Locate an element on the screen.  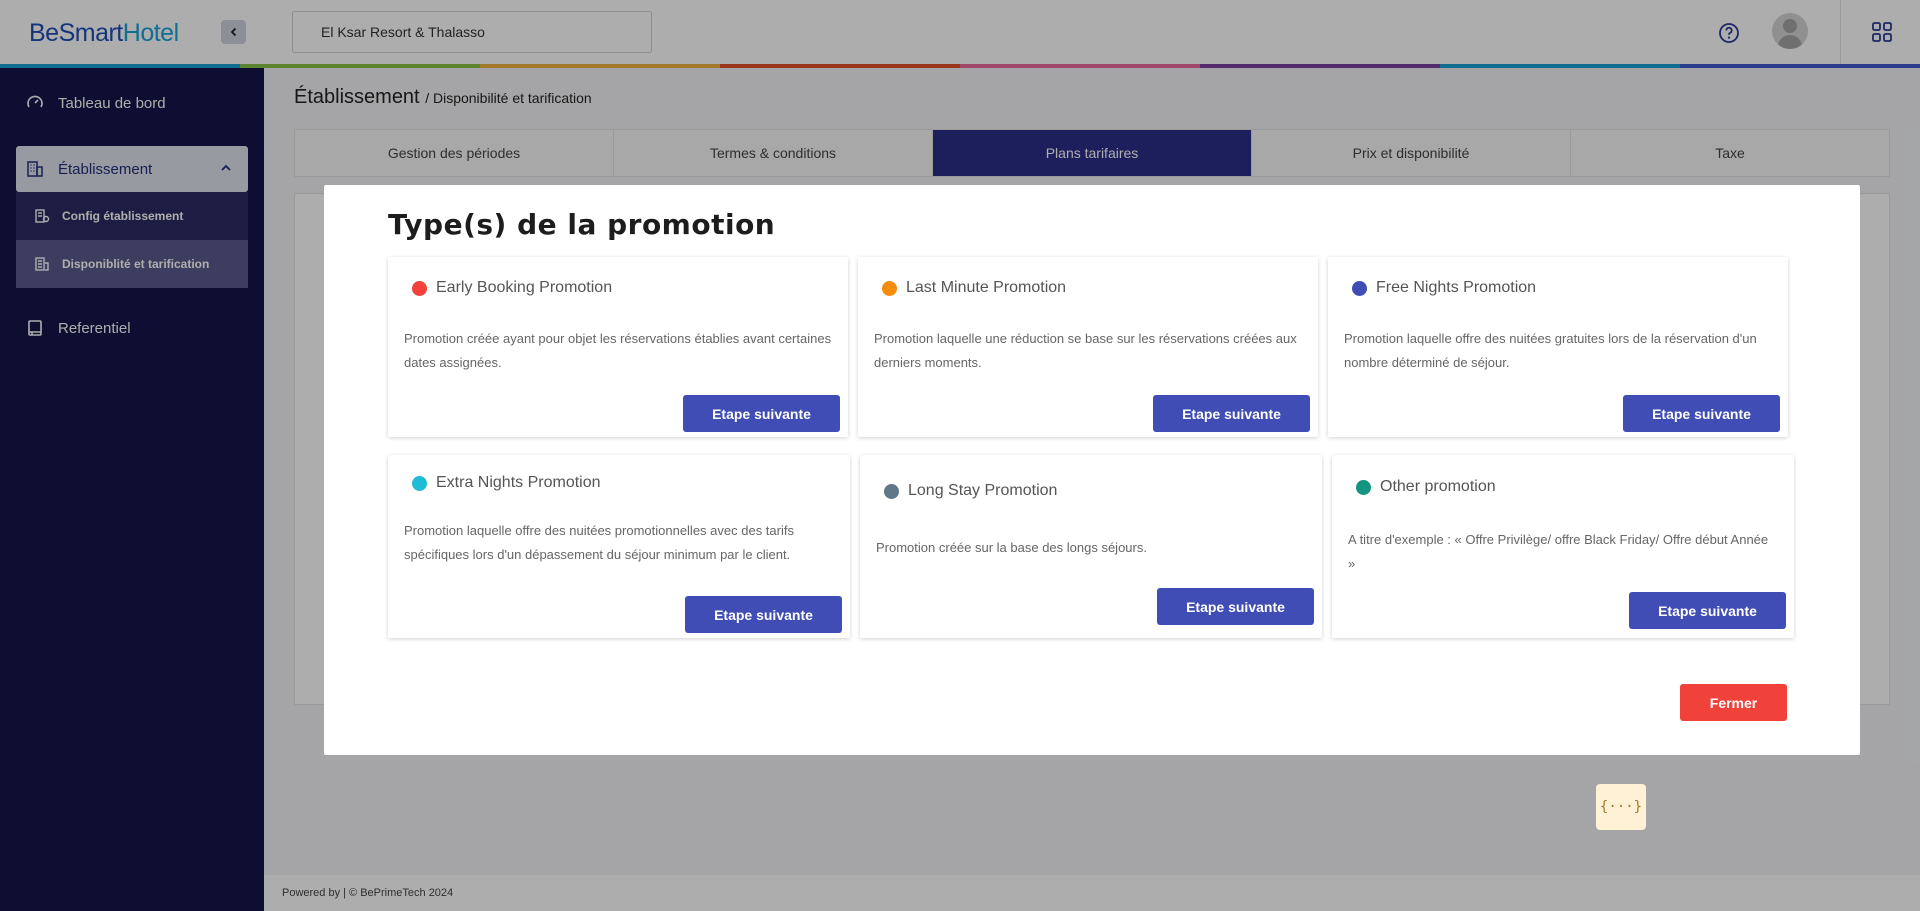
promo-card-header: Other promotion is located at coordinates (1426, 487).